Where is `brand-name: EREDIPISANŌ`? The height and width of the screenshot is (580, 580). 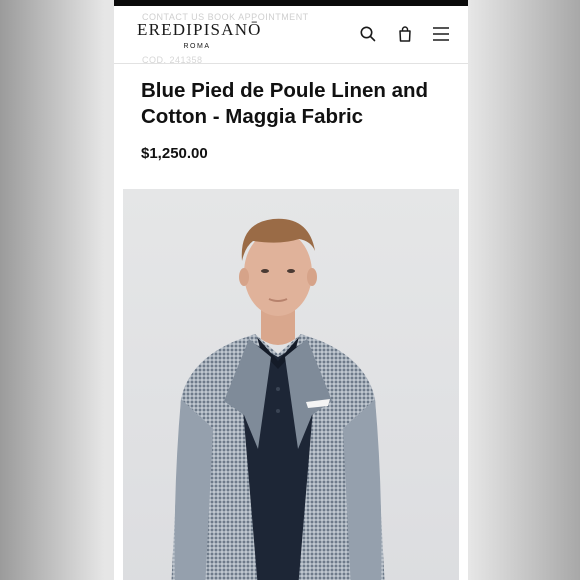
brand-name: EREDIPISANŌ is located at coordinates (199, 29).